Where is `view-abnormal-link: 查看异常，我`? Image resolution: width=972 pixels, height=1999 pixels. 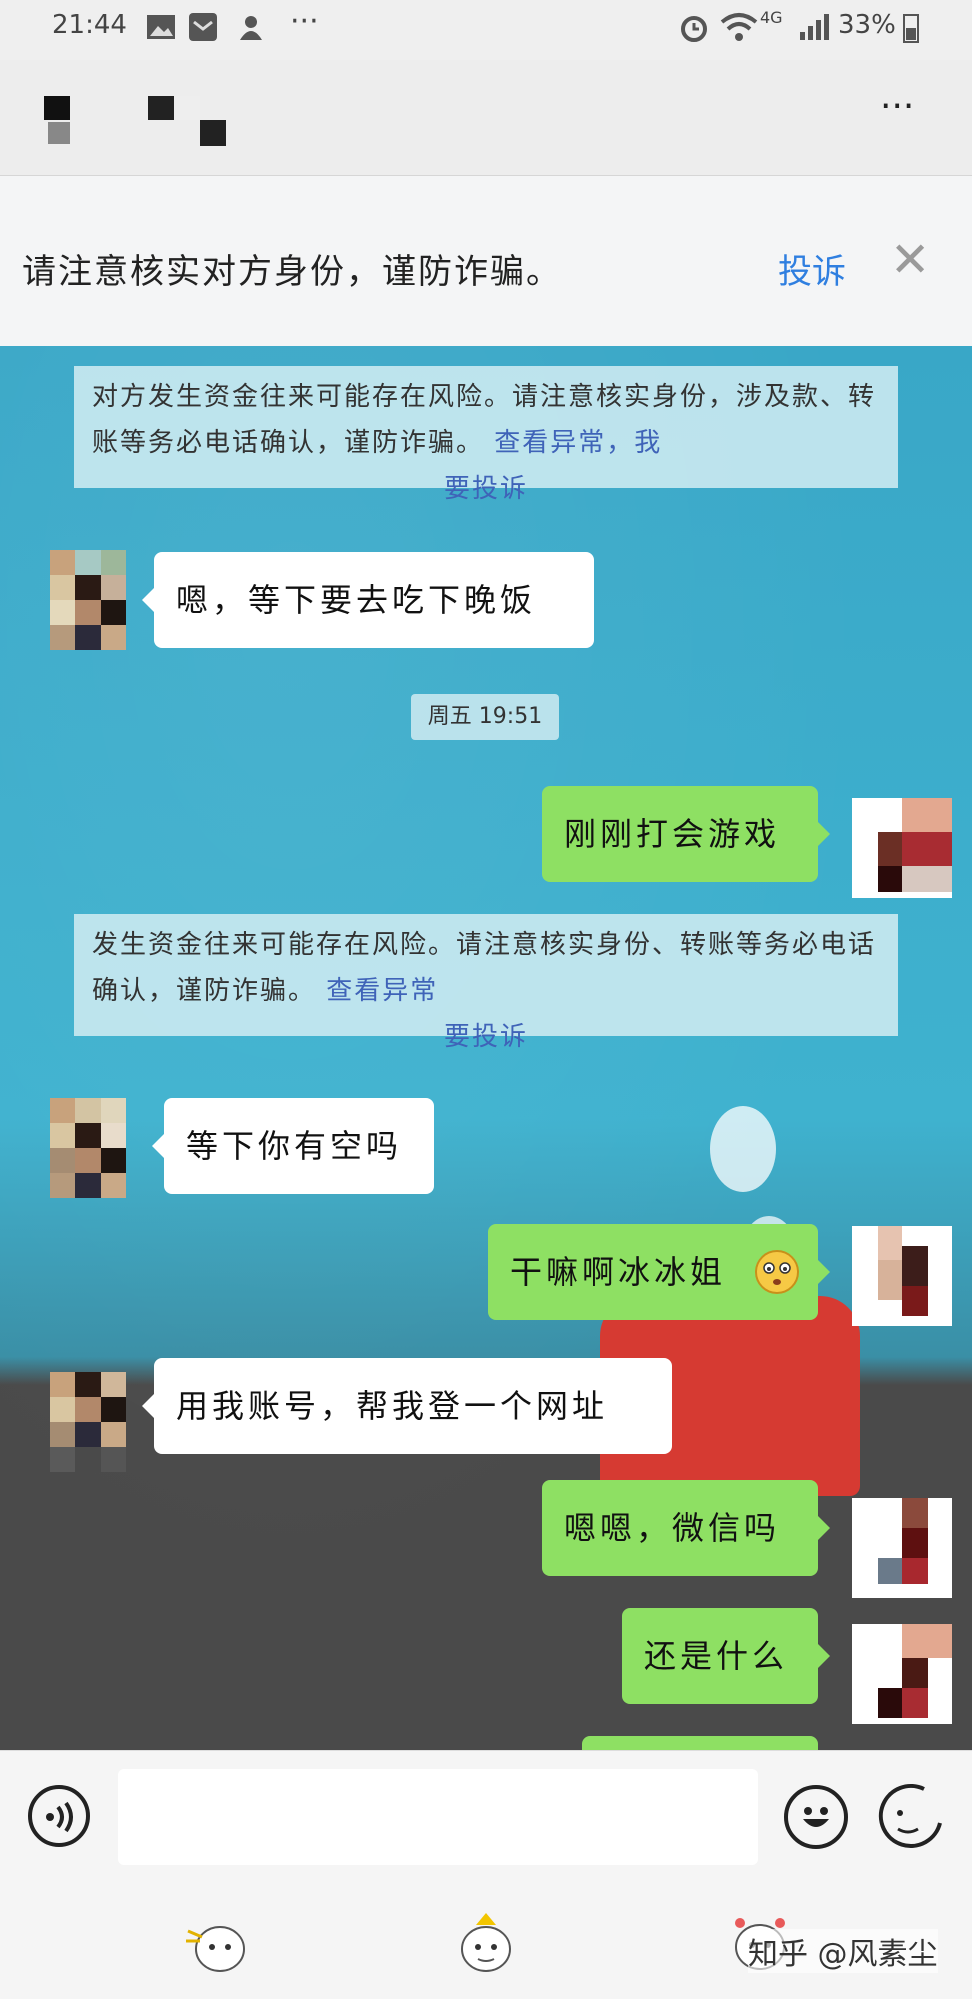
view-abnormal-link: 查看异常，我 is located at coordinates (578, 443).